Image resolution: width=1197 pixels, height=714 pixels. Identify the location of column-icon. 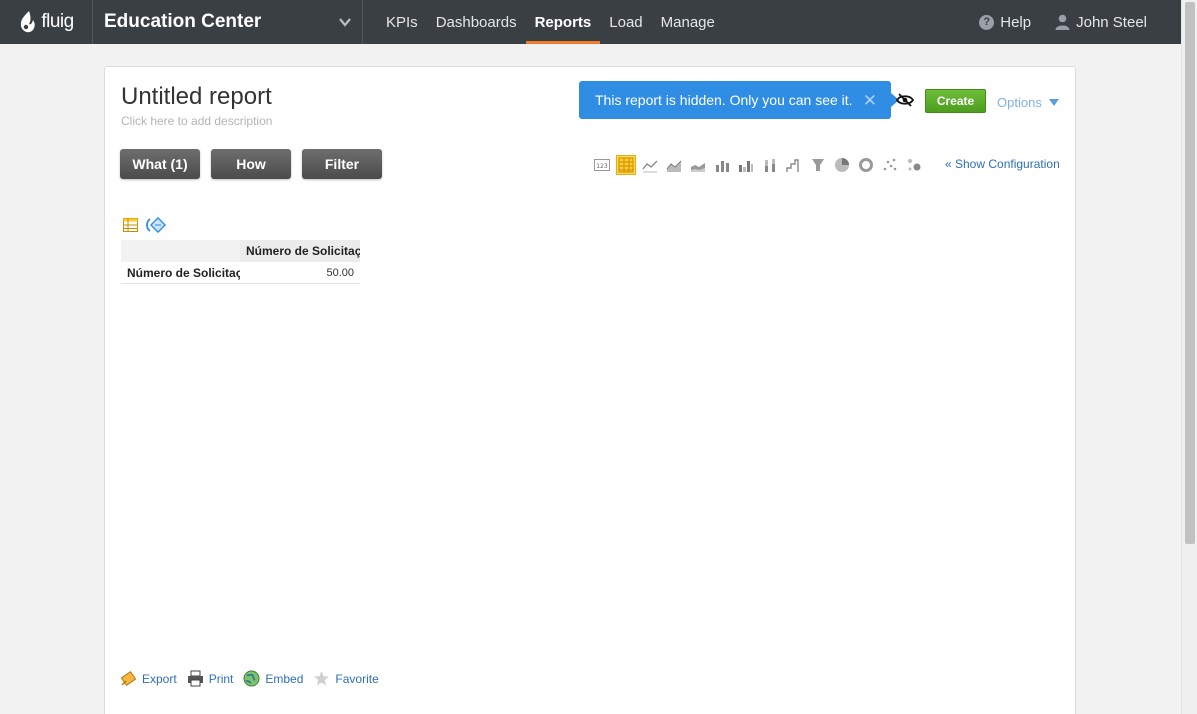
(770, 165).